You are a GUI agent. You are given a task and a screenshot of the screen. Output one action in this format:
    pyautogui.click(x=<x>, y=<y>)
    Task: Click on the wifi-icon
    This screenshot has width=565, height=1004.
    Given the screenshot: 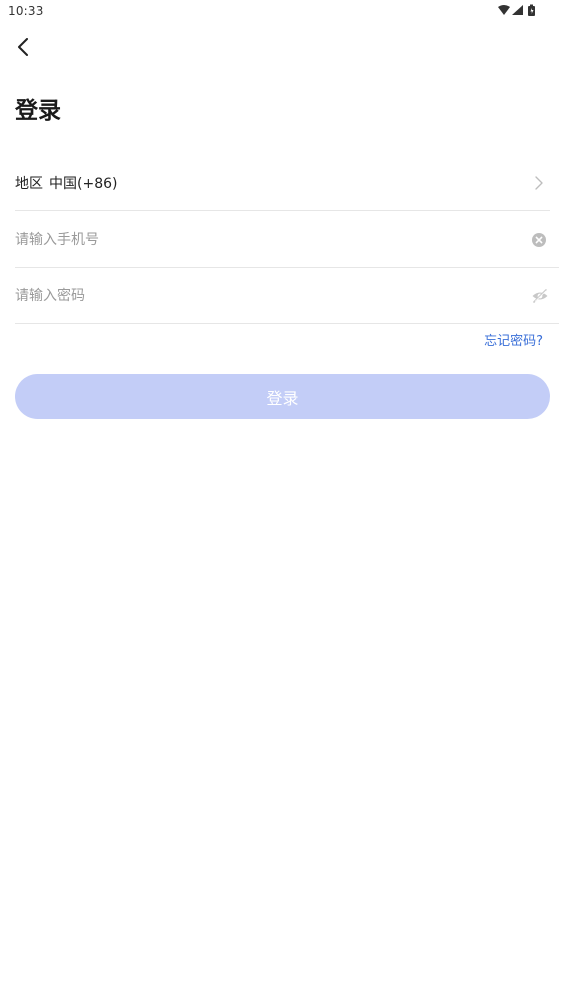 What is the action you would take?
    pyautogui.click(x=504, y=10)
    